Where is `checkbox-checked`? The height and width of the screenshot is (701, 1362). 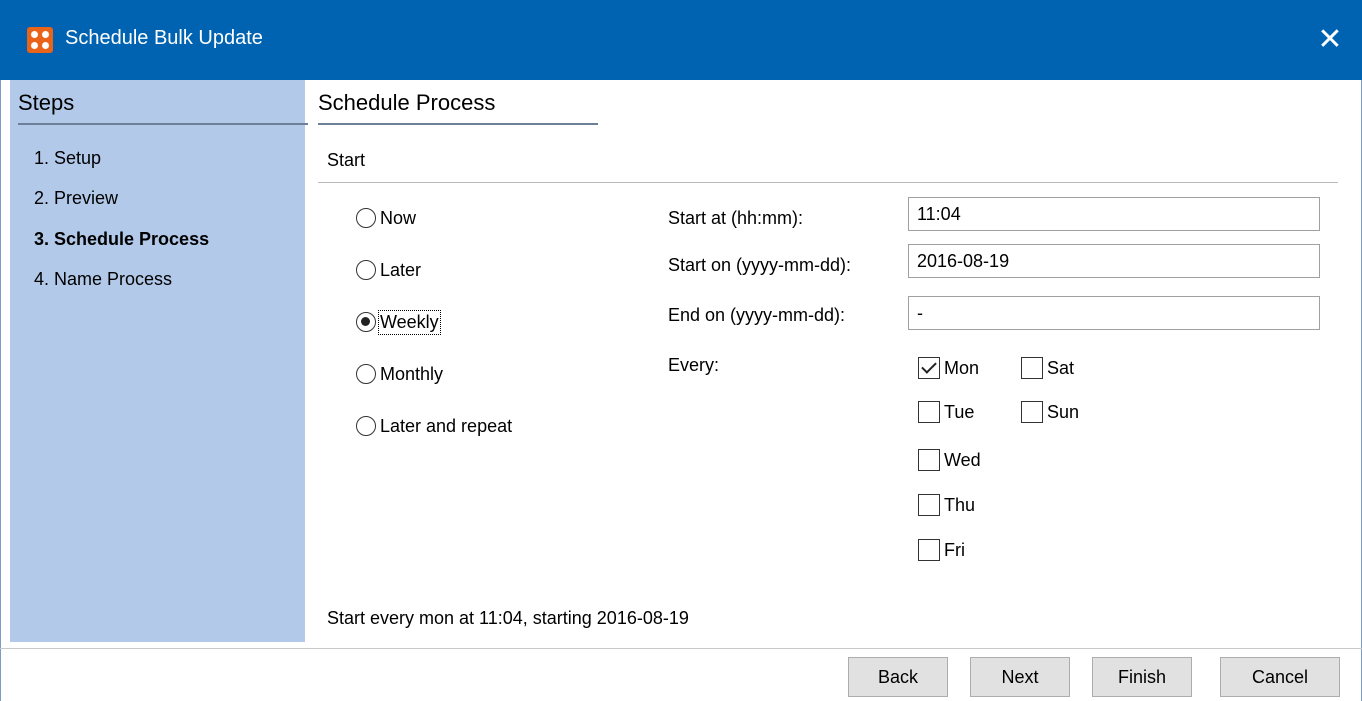
checkbox-checked is located at coordinates (929, 368).